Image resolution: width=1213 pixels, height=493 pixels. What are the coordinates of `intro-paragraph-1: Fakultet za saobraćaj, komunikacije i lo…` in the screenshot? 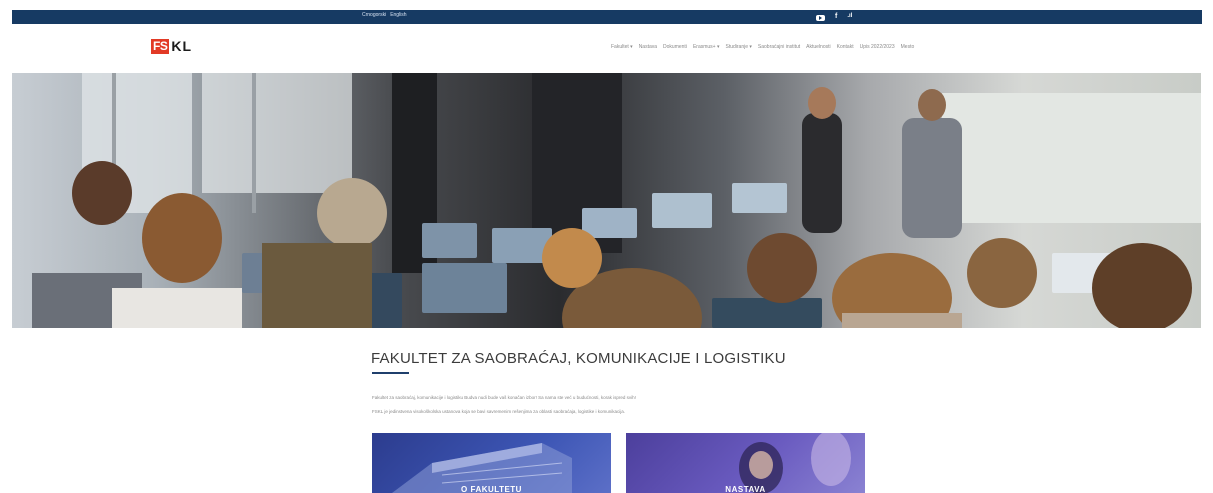 It's located at (504, 397).